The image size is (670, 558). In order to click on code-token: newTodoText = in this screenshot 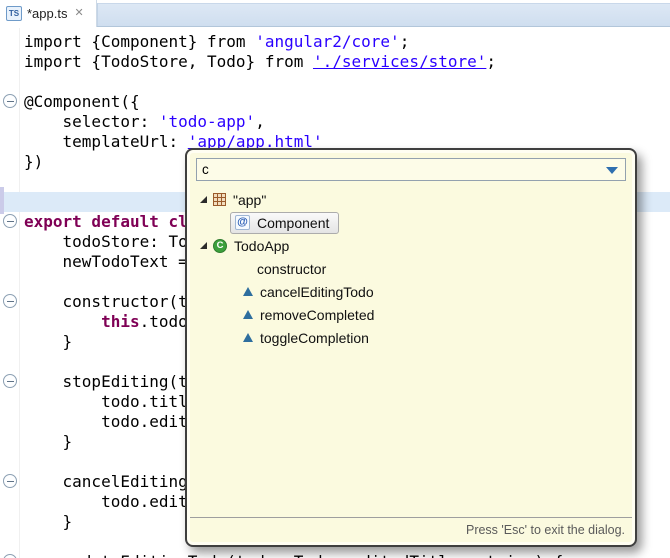, I will do `click(111, 261)`.